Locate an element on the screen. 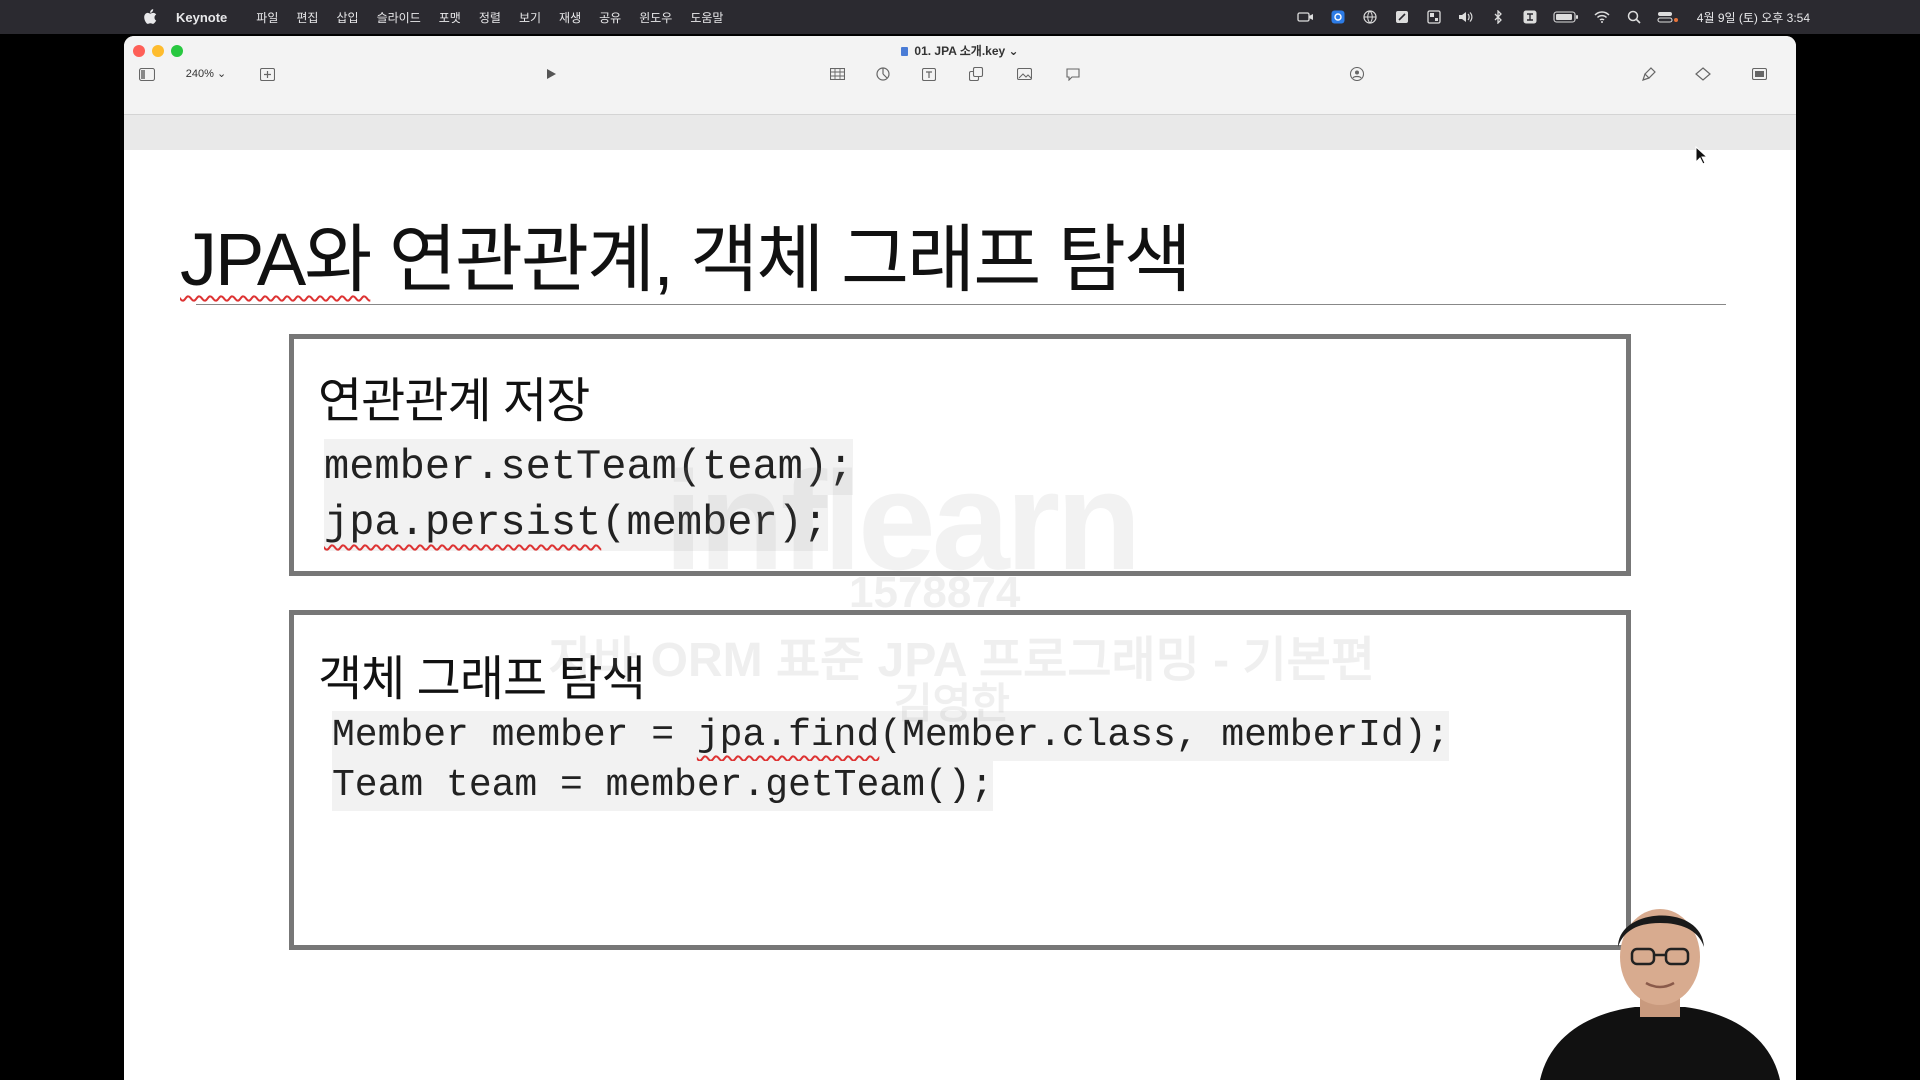 The width and height of the screenshot is (1920, 1080). media-icon is located at coordinates (1024, 74).